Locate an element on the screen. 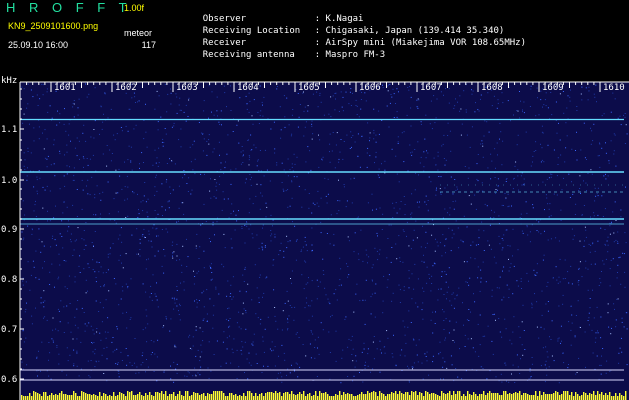  y-tick-label: 0.8 is located at coordinates (9, 280).